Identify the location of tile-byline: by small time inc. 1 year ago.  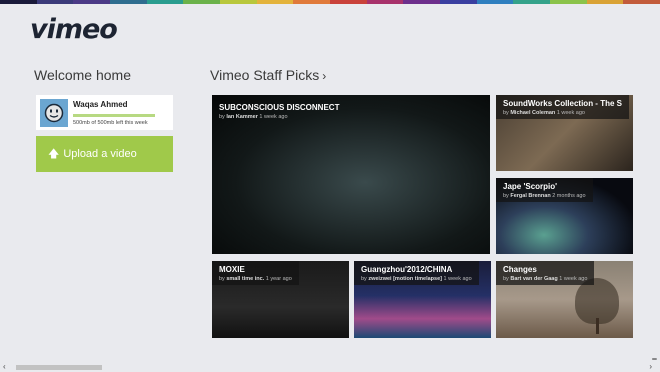
(255, 279).